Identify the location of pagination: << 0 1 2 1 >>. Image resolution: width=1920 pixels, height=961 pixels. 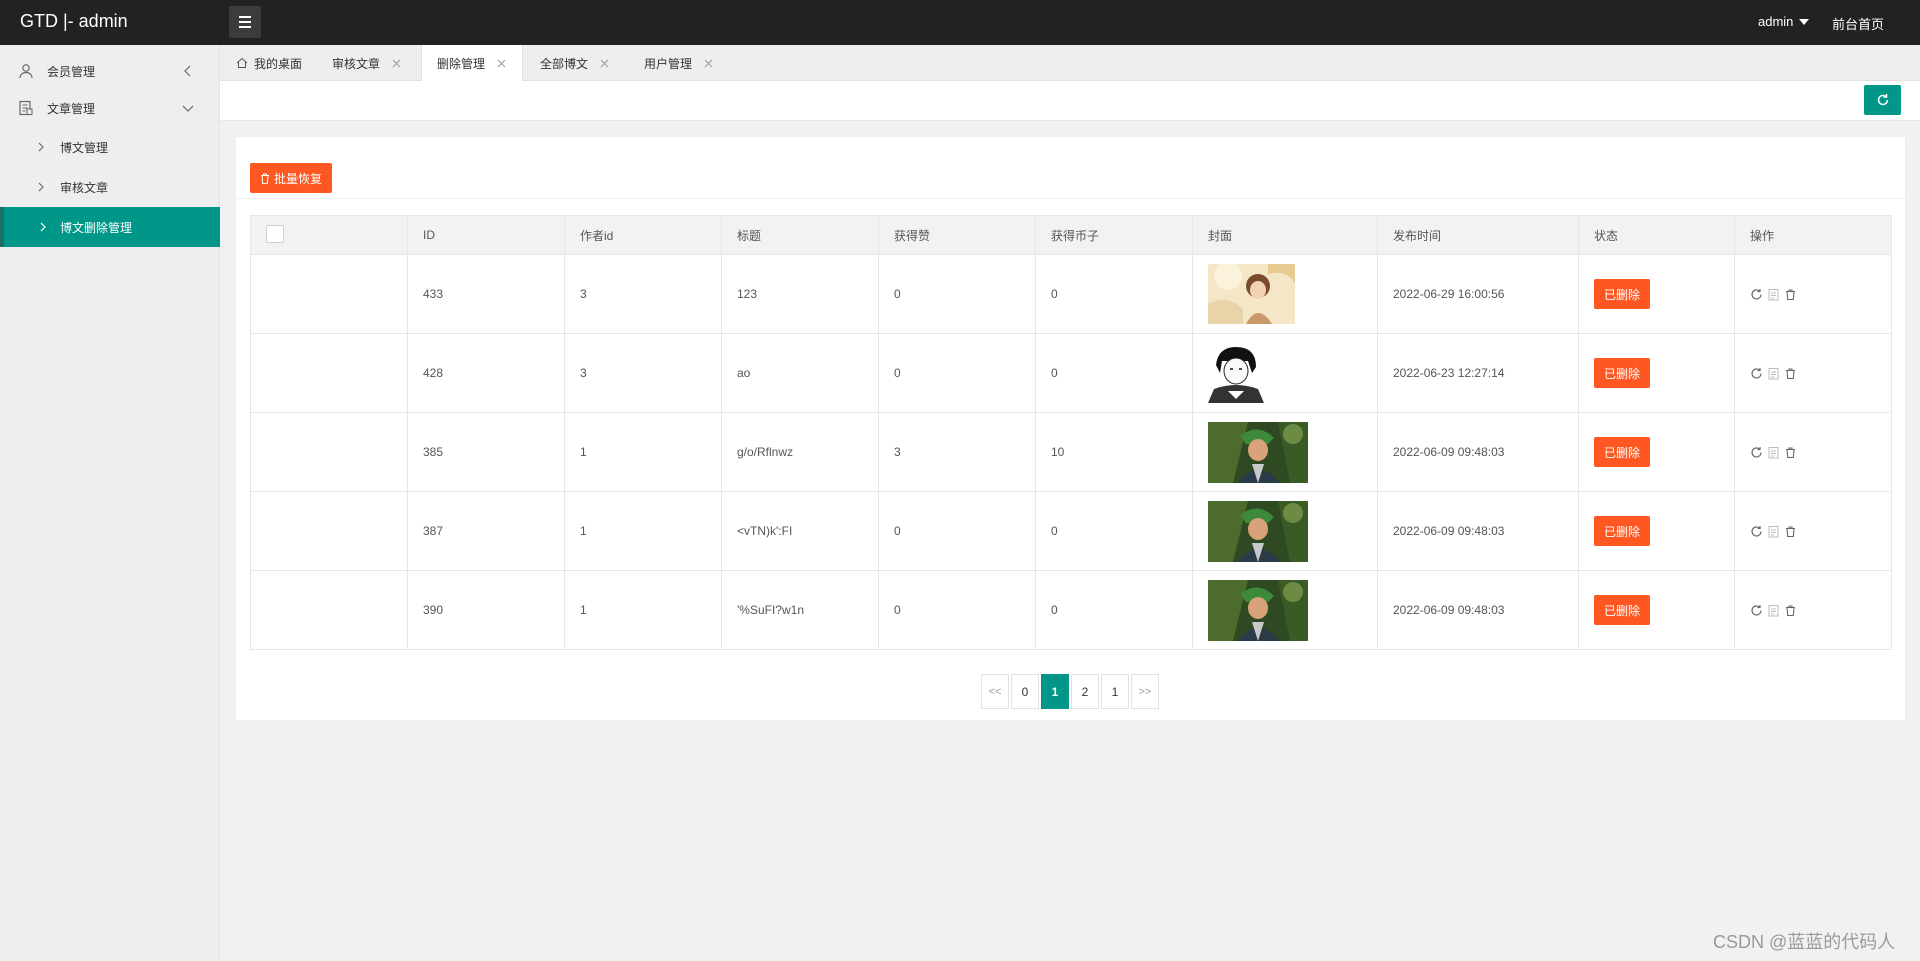
(1070, 691).